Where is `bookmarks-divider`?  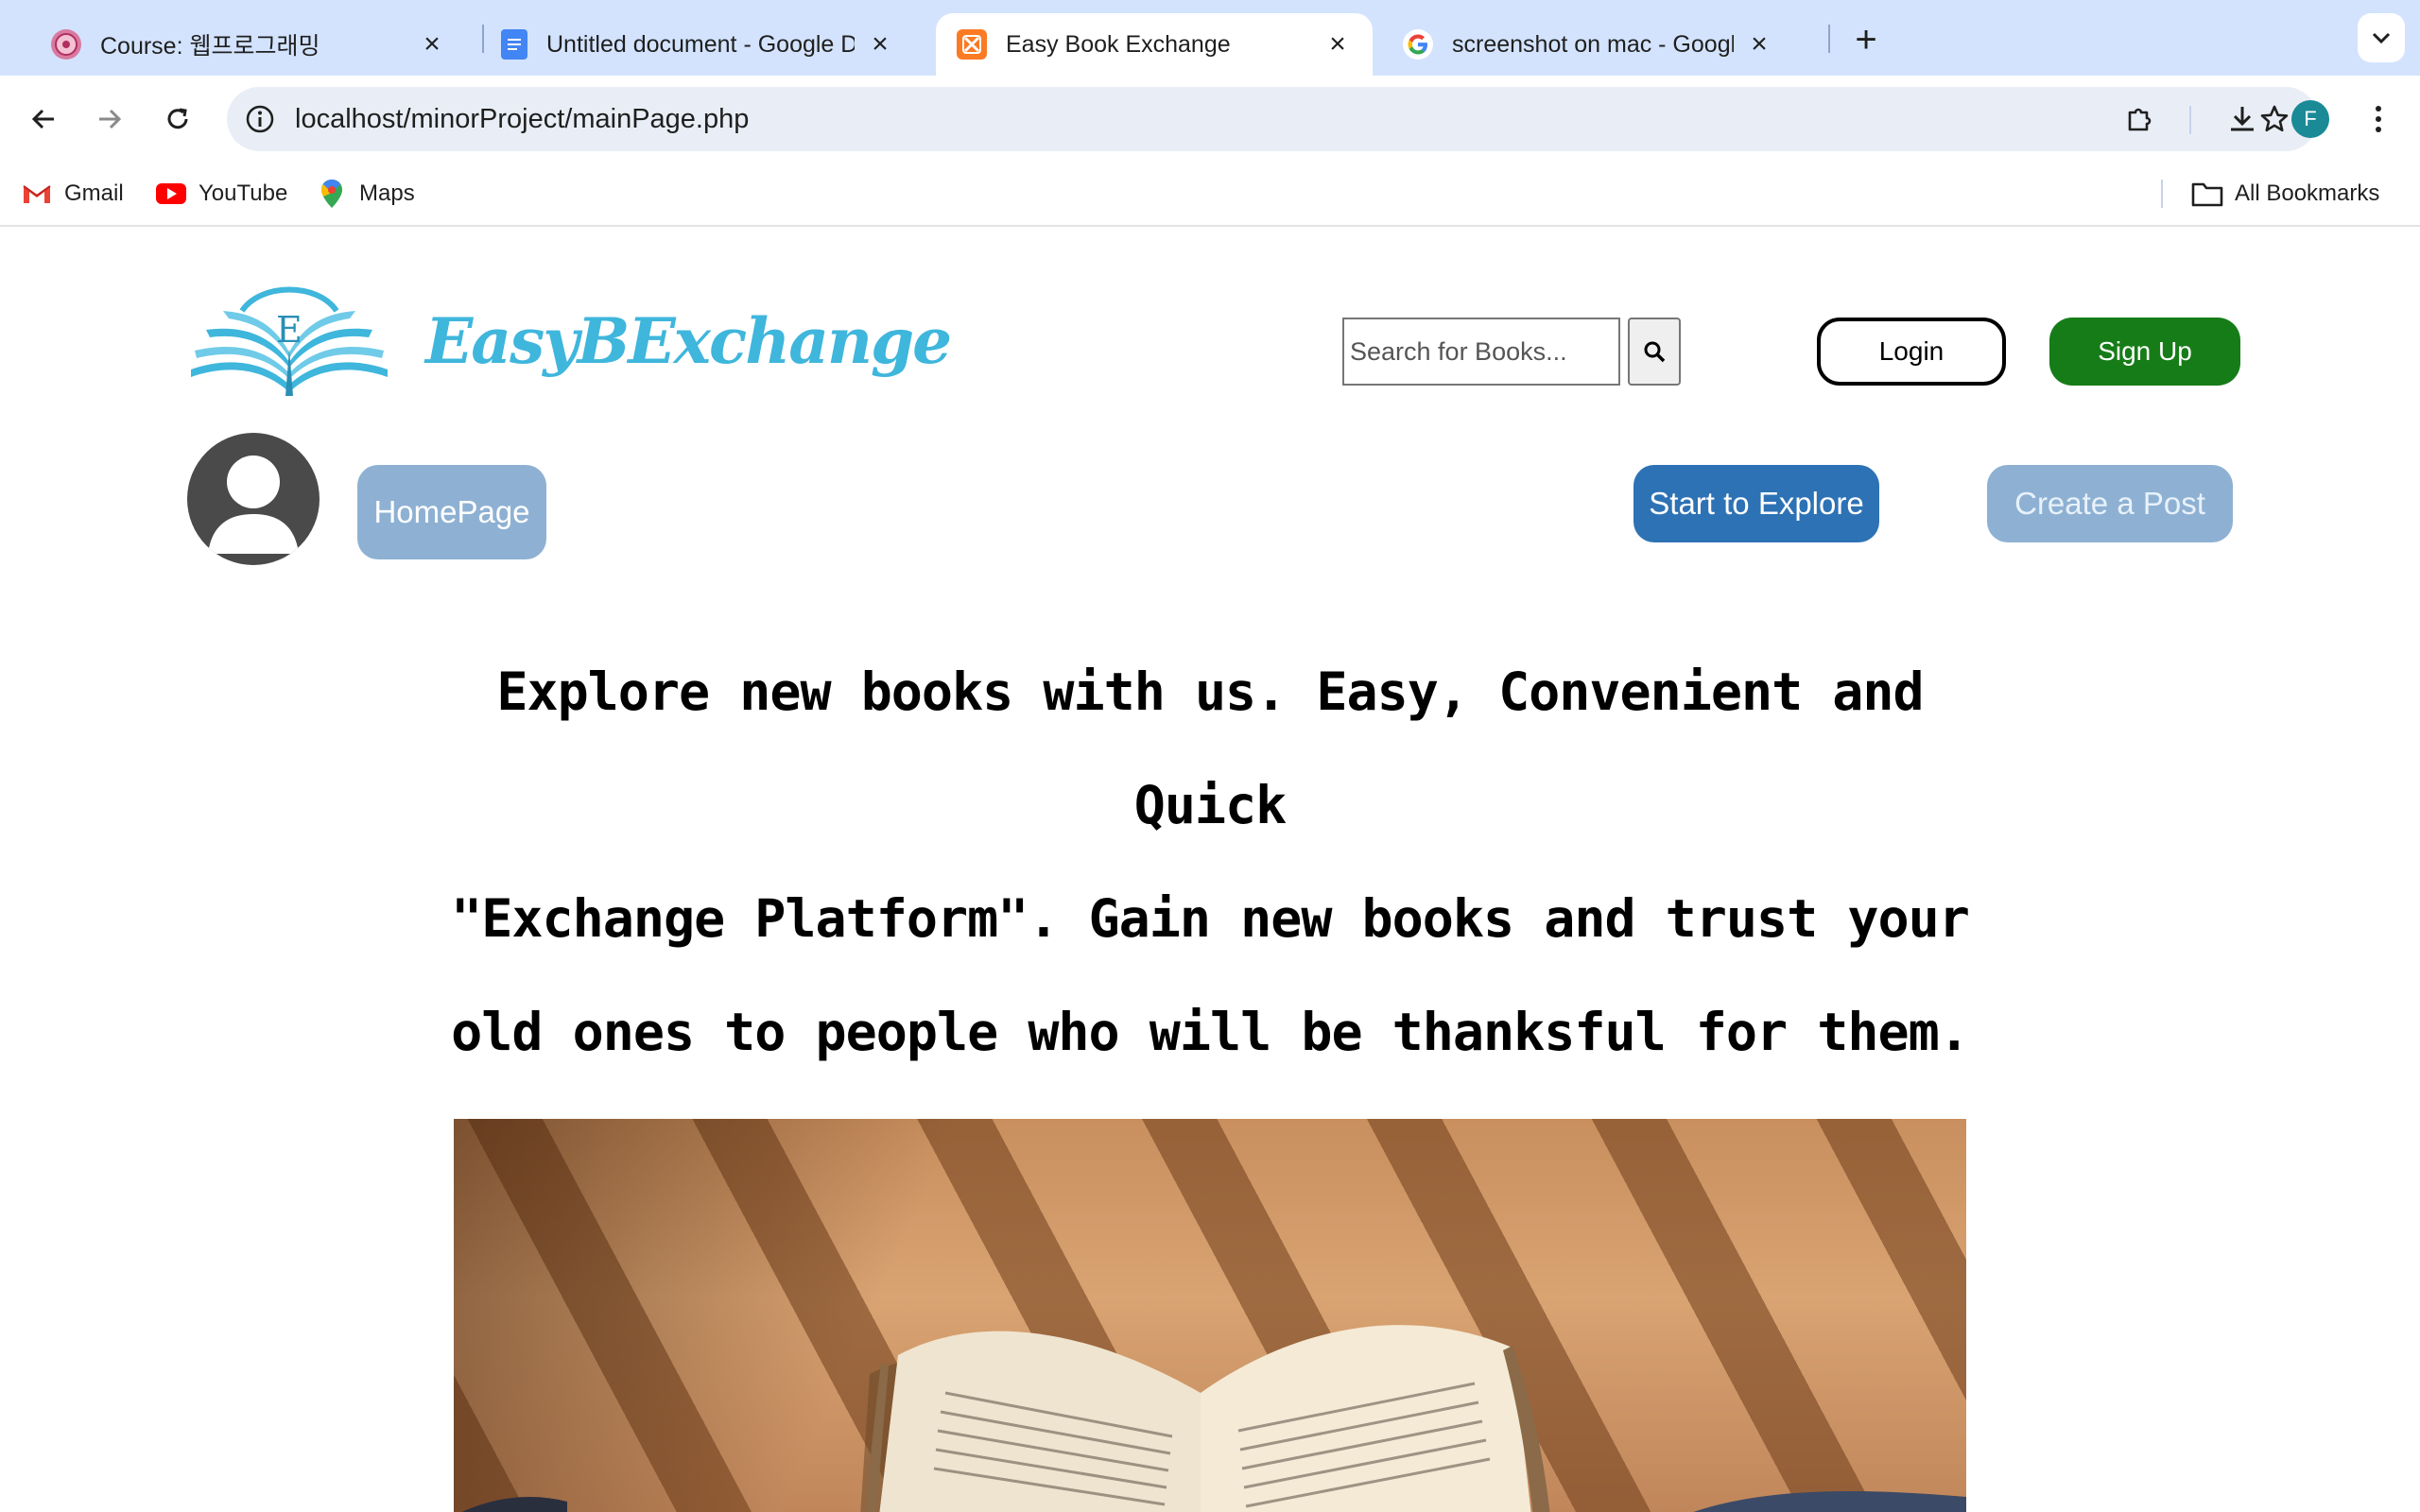 bookmarks-divider is located at coordinates (2162, 194).